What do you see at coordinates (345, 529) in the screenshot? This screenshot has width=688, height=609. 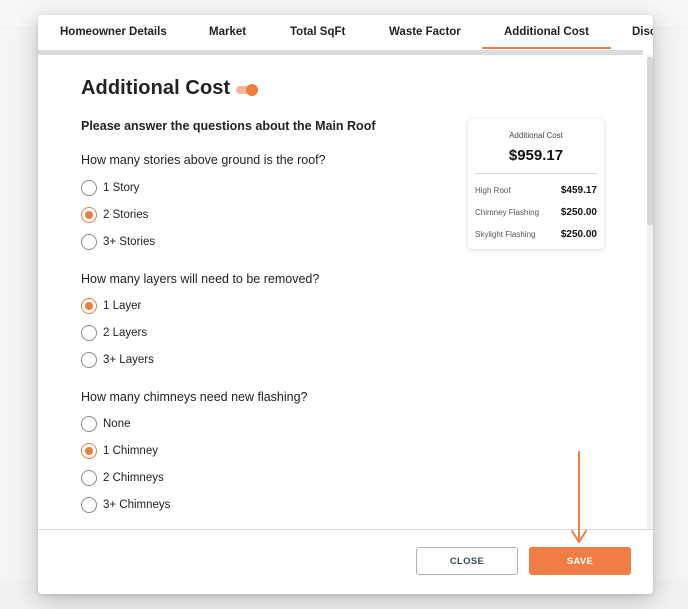 I see `footer-divider` at bounding box center [345, 529].